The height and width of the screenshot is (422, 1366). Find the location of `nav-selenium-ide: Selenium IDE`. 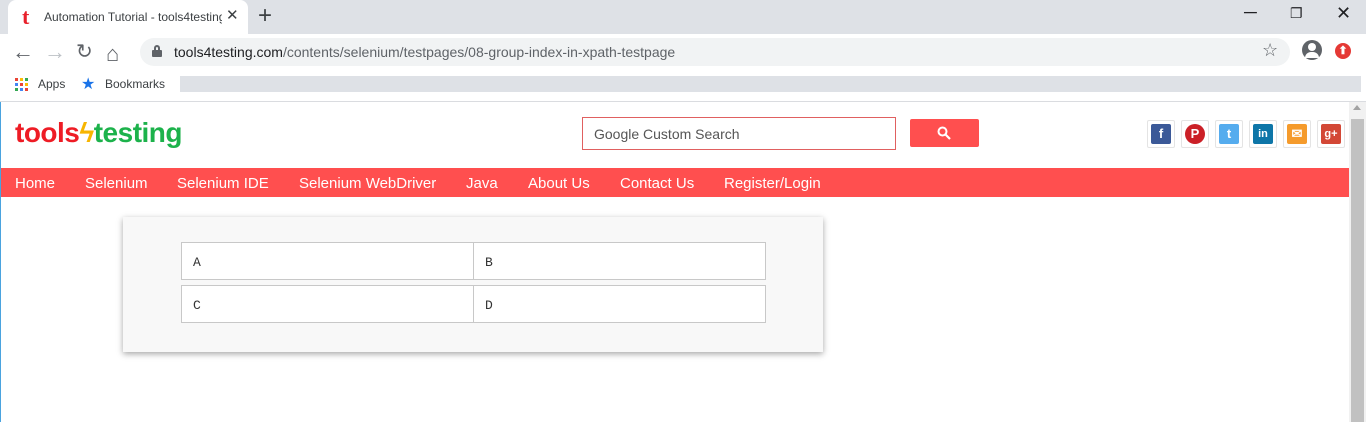

nav-selenium-ide: Selenium IDE is located at coordinates (223, 183).